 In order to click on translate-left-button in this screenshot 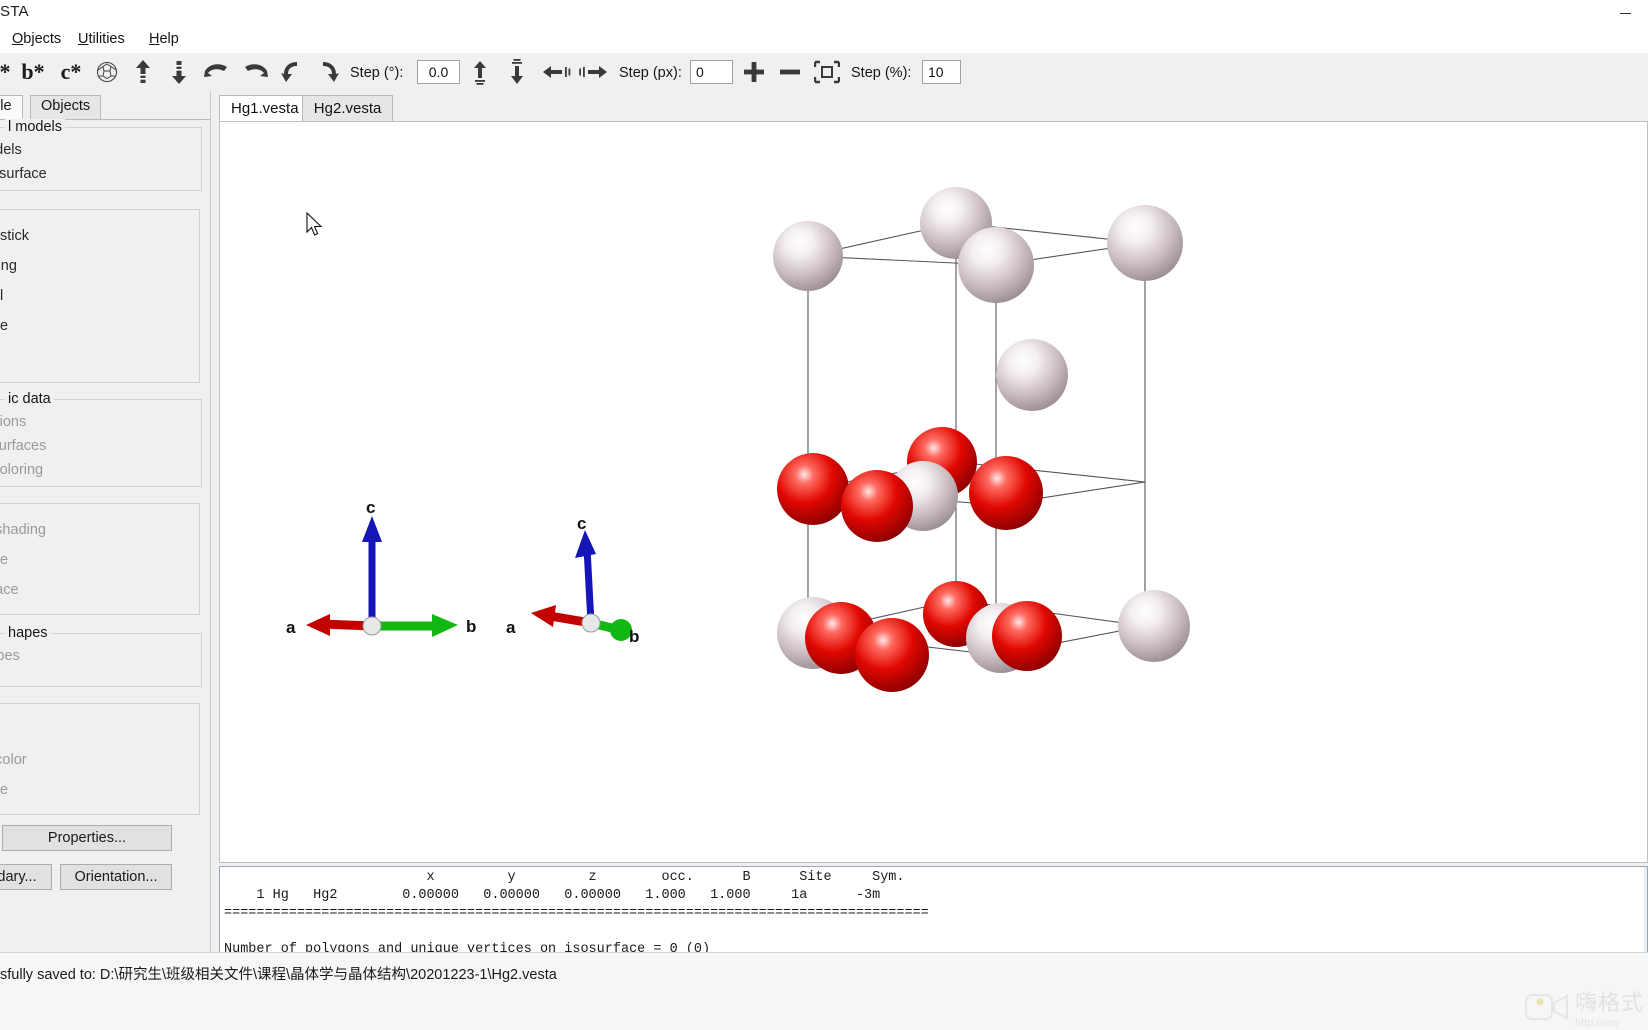, I will do `click(557, 72)`.